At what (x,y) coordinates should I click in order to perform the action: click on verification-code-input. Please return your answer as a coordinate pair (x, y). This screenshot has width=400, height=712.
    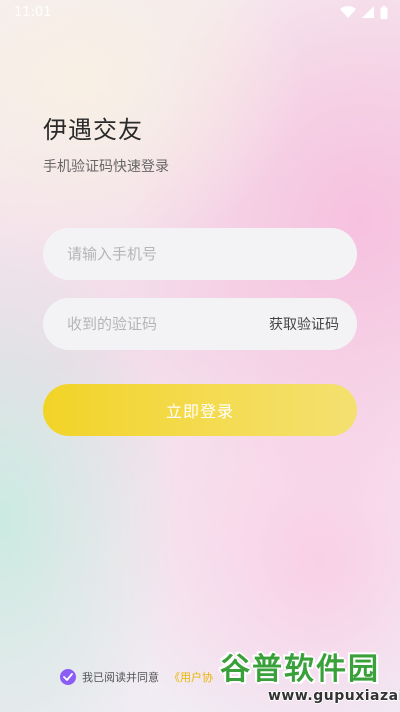
    Looking at the image, I should click on (168, 324).